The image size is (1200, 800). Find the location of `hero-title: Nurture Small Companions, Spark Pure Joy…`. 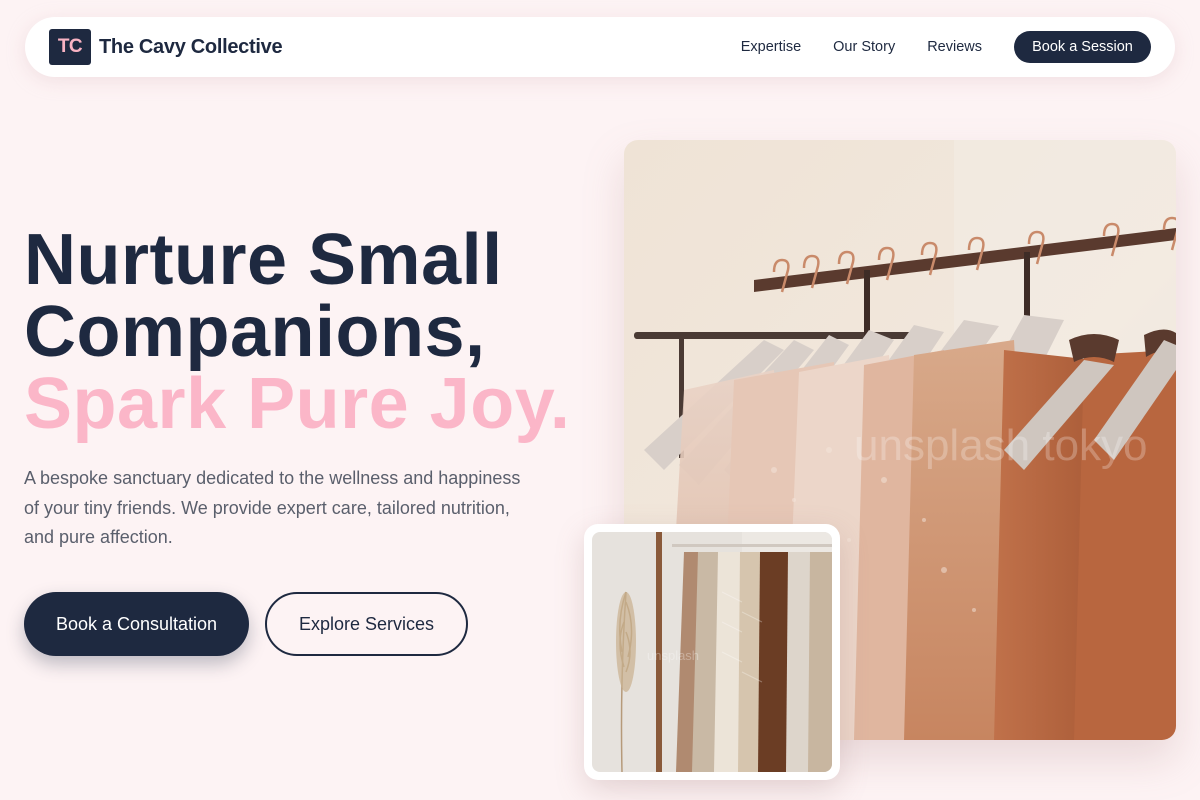

hero-title: Nurture Small Companions, Spark Pure Joy… is located at coordinates (297, 332).